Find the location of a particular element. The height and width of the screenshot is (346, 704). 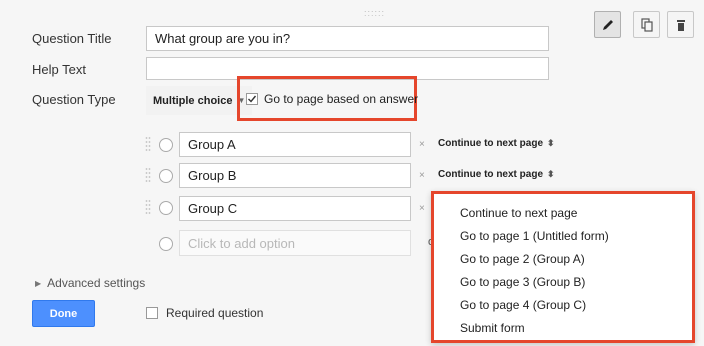

add-option-placeholder: Click to add option is located at coordinates (241, 243).